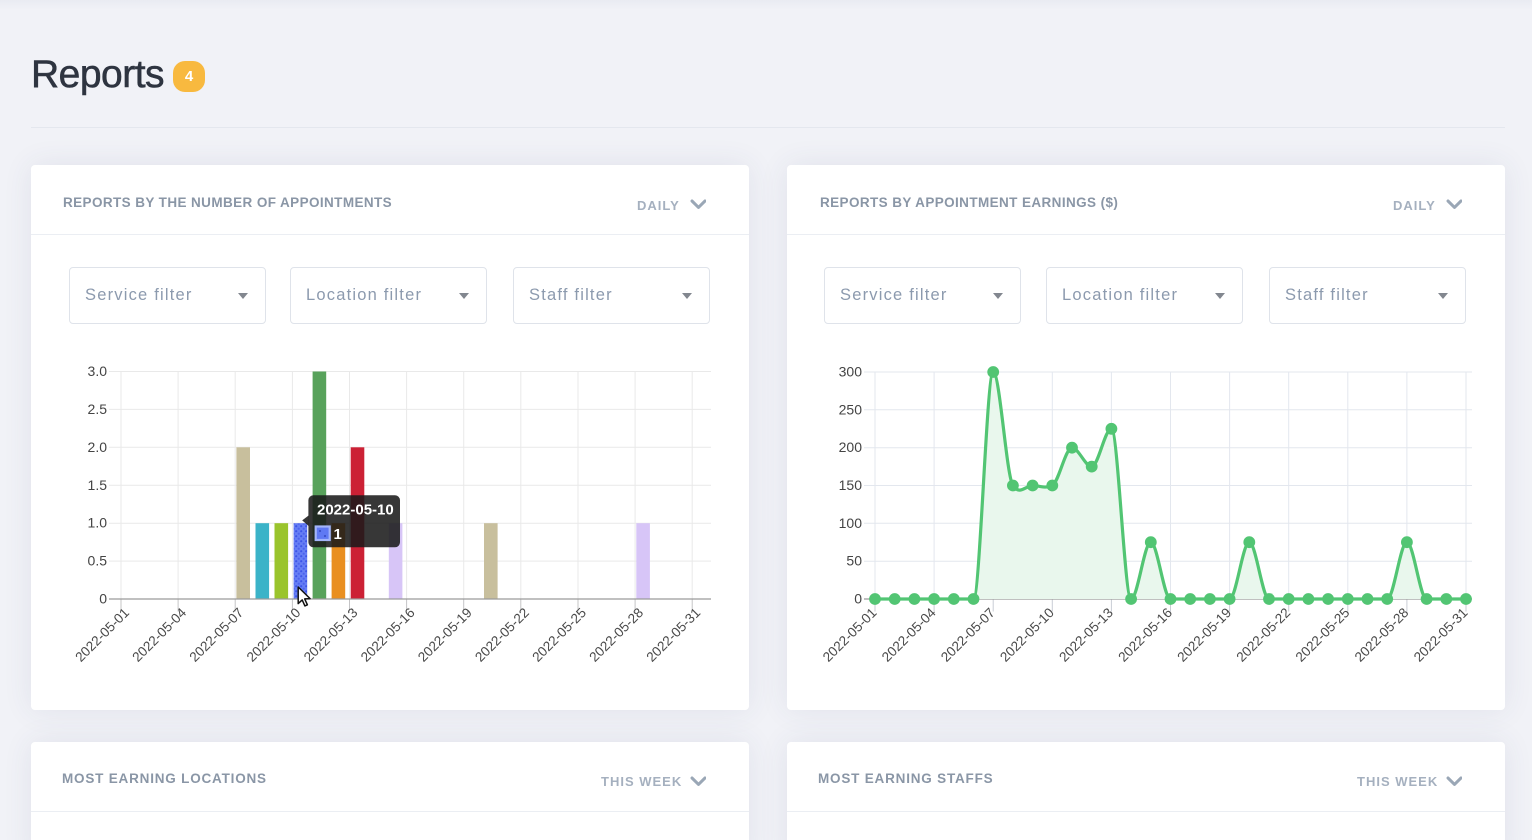 The image size is (1532, 840). I want to click on svg-text: 3.0, so click(98, 371).